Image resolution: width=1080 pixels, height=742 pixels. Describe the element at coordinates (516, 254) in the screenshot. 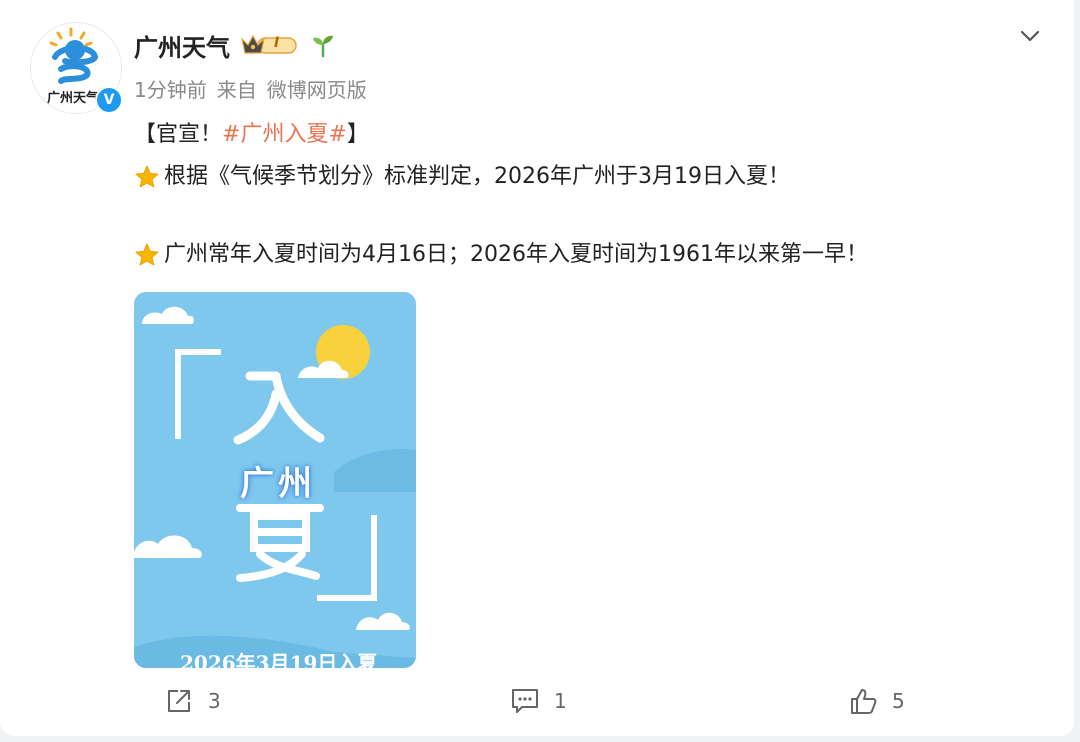

I see `text-line3: 广州常年入夏时间为4月16日；2026年入夏时间为1961年以来第一早！` at that location.